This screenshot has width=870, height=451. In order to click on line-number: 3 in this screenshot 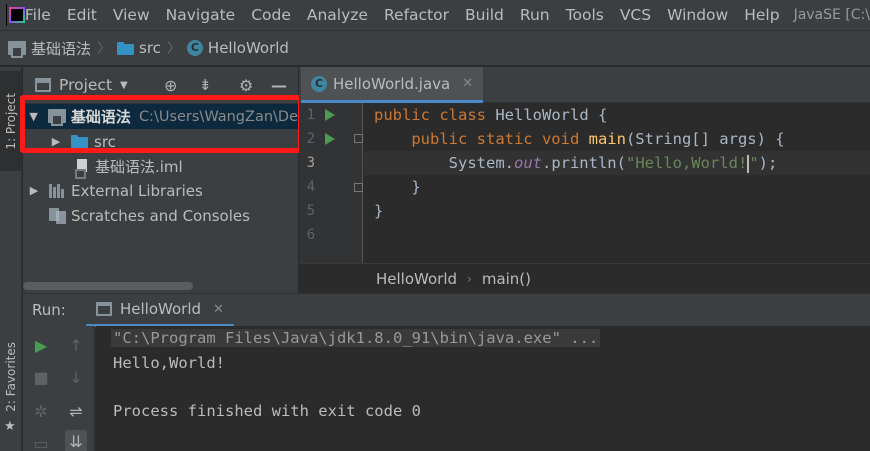, I will do `click(310, 163)`.